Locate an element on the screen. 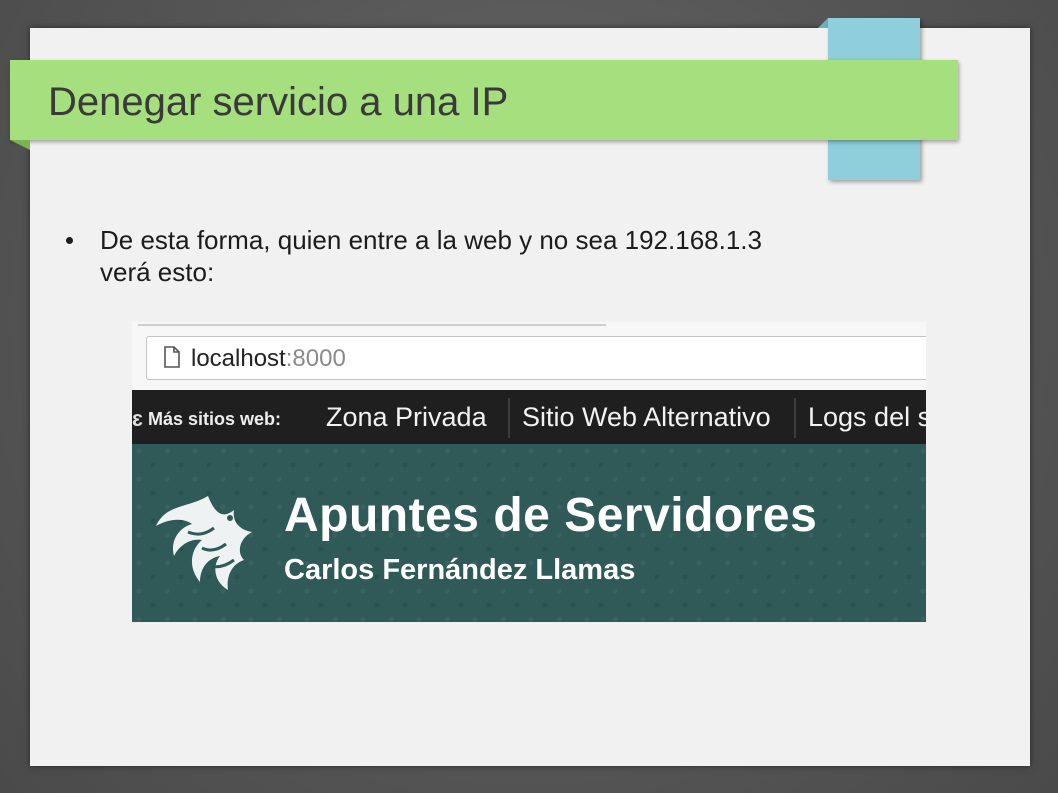 The image size is (1058, 793). nav-link-zona-privada: Zona Privada is located at coordinates (406, 417).